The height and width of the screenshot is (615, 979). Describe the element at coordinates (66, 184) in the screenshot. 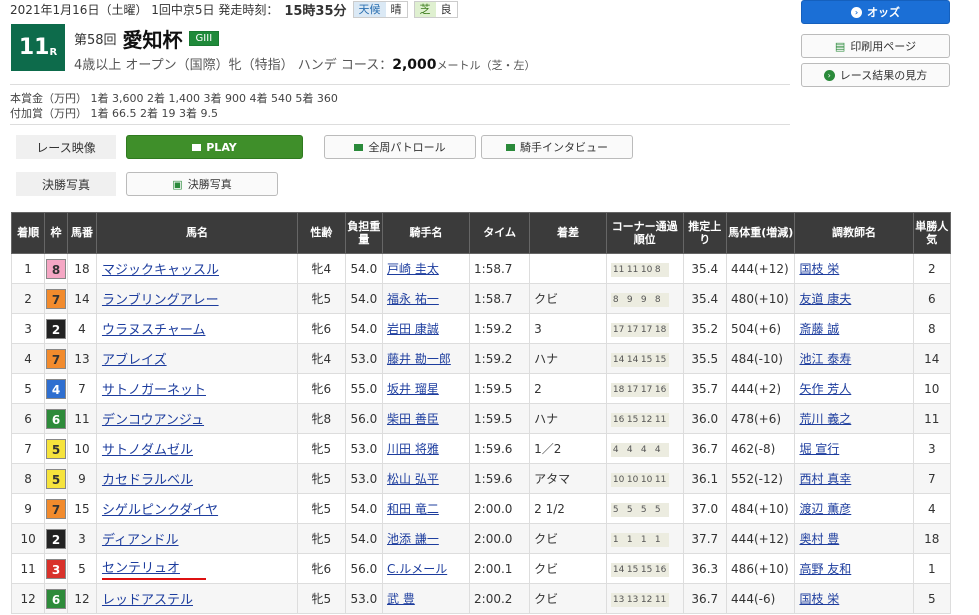

I see `finish-photo-label: 決勝写真` at that location.